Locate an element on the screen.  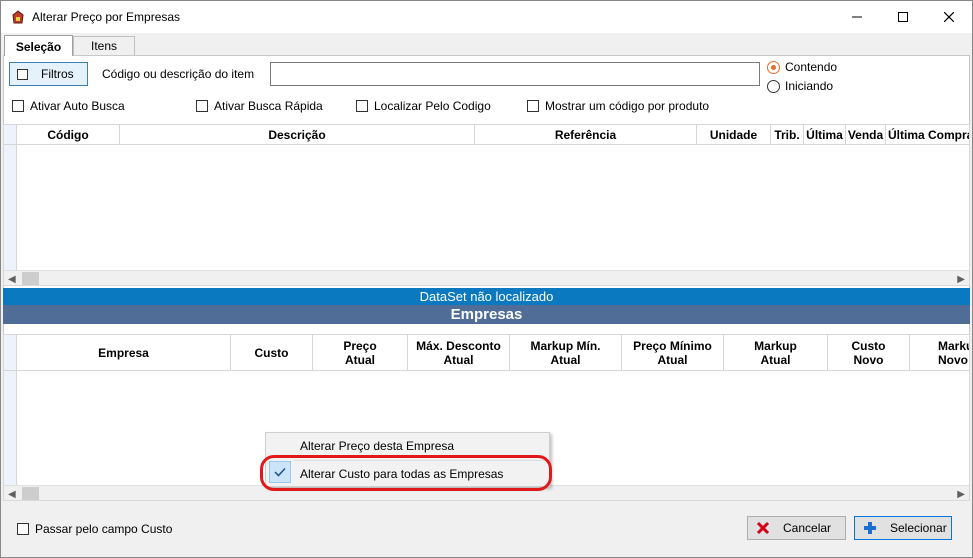
cancel-button: Cancelar is located at coordinates (796, 528).